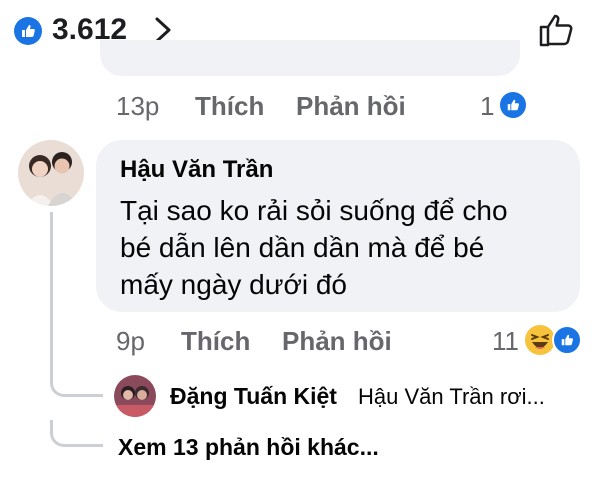  Describe the element at coordinates (233, 284) in the screenshot. I see `comment-text-line: mấy ngày dưới đó` at that location.